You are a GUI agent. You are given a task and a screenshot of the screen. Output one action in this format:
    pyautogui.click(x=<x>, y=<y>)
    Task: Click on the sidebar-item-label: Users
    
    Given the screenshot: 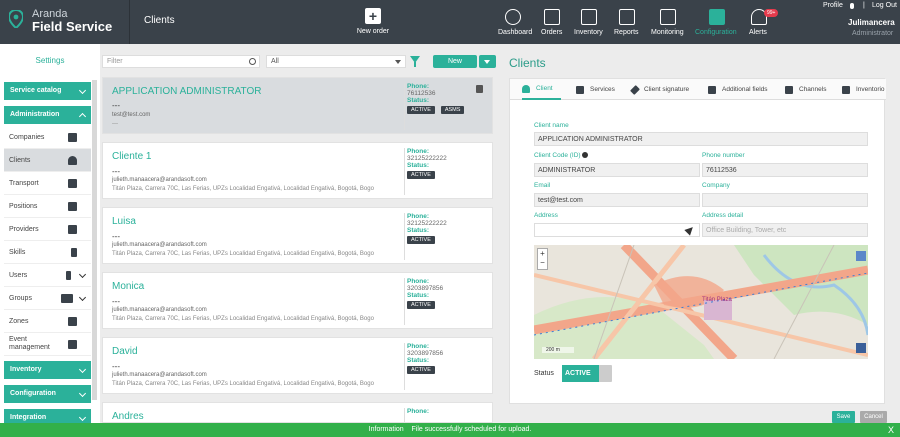 What is the action you would take?
    pyautogui.click(x=18, y=275)
    